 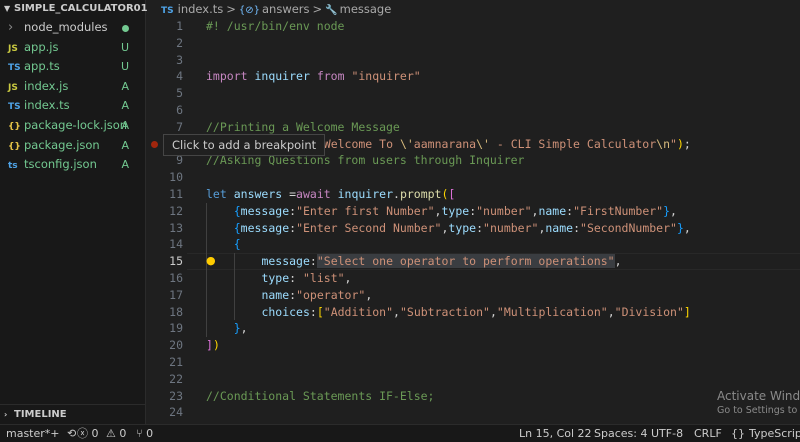 What do you see at coordinates (81, 8) in the screenshot?
I see `project-name: SIMPLE_CALCULATOR01` at bounding box center [81, 8].